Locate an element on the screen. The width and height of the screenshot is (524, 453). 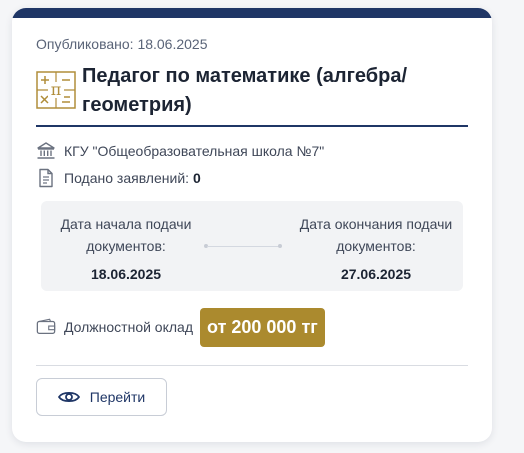
math-symbols-icon: π is located at coordinates (56, 90).